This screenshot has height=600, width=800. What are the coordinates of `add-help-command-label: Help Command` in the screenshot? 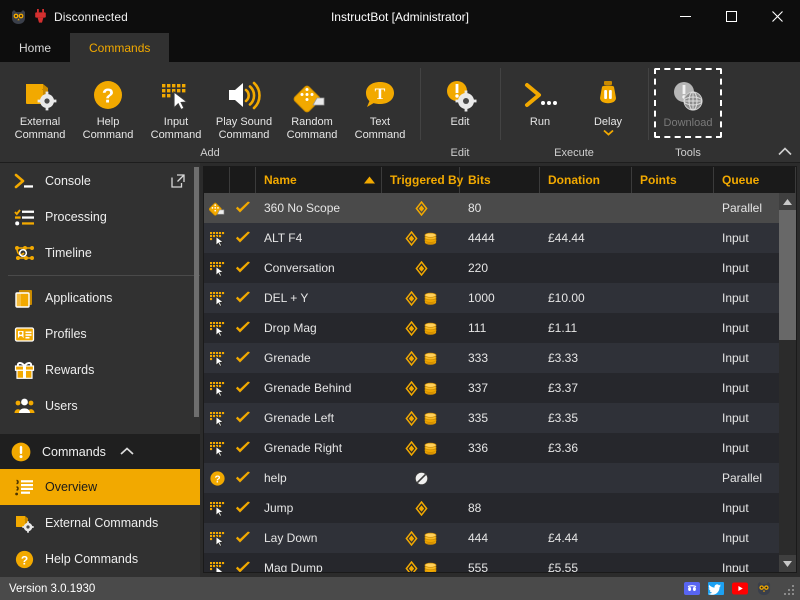 It's located at (108, 128).